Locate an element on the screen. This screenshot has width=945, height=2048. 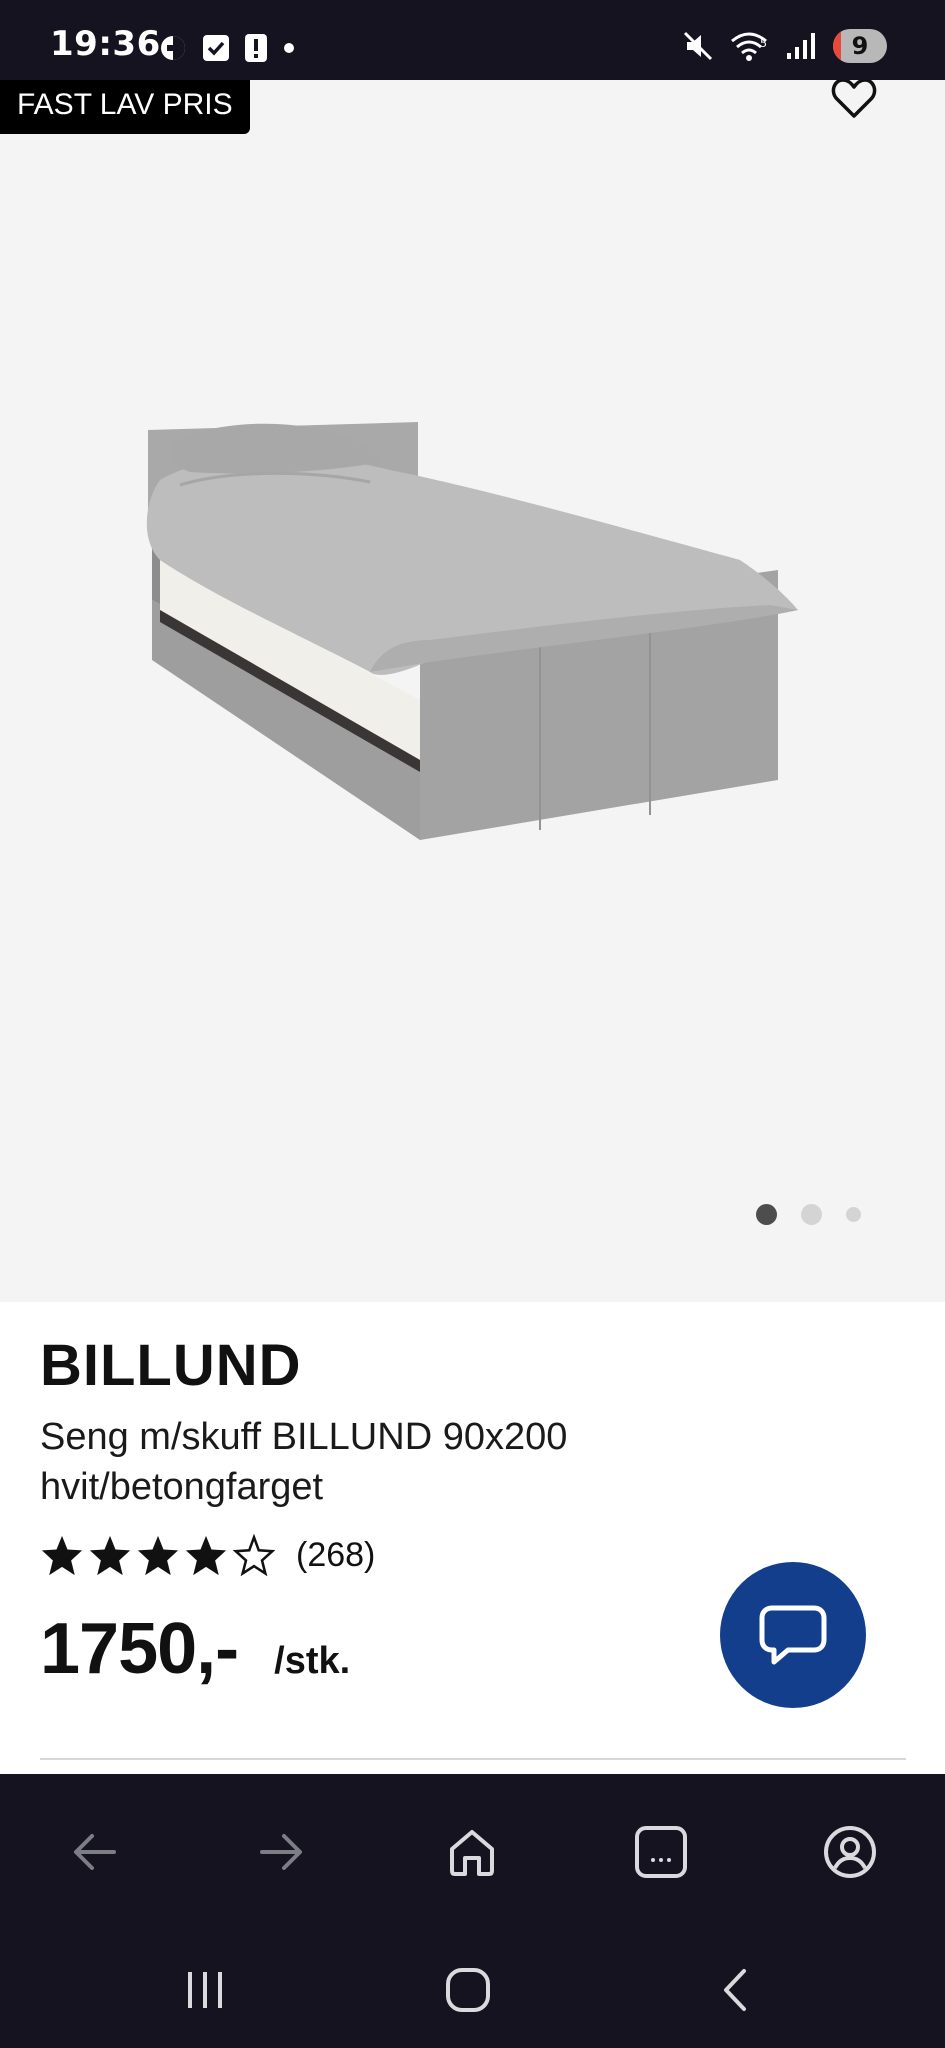
status-time: 19:36 is located at coordinates (105, 44).